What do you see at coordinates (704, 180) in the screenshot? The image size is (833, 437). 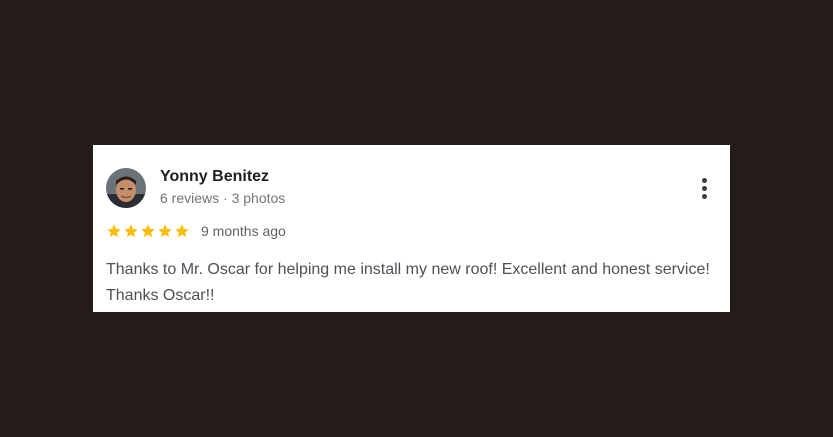 I see `more-vert-icon` at bounding box center [704, 180].